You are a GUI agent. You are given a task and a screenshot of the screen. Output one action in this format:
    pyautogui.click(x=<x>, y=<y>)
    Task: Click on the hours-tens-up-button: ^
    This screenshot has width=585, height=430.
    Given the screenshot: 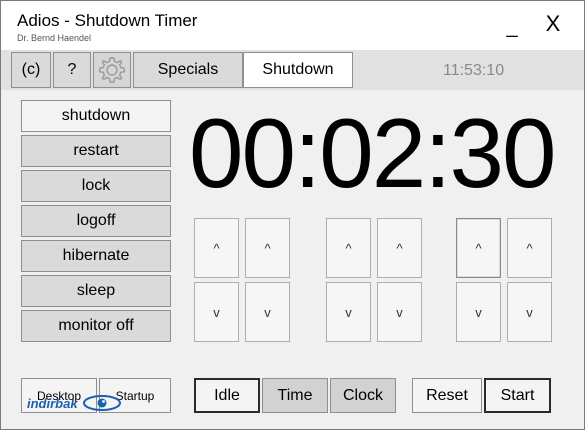 What is the action you would take?
    pyautogui.click(x=216, y=248)
    